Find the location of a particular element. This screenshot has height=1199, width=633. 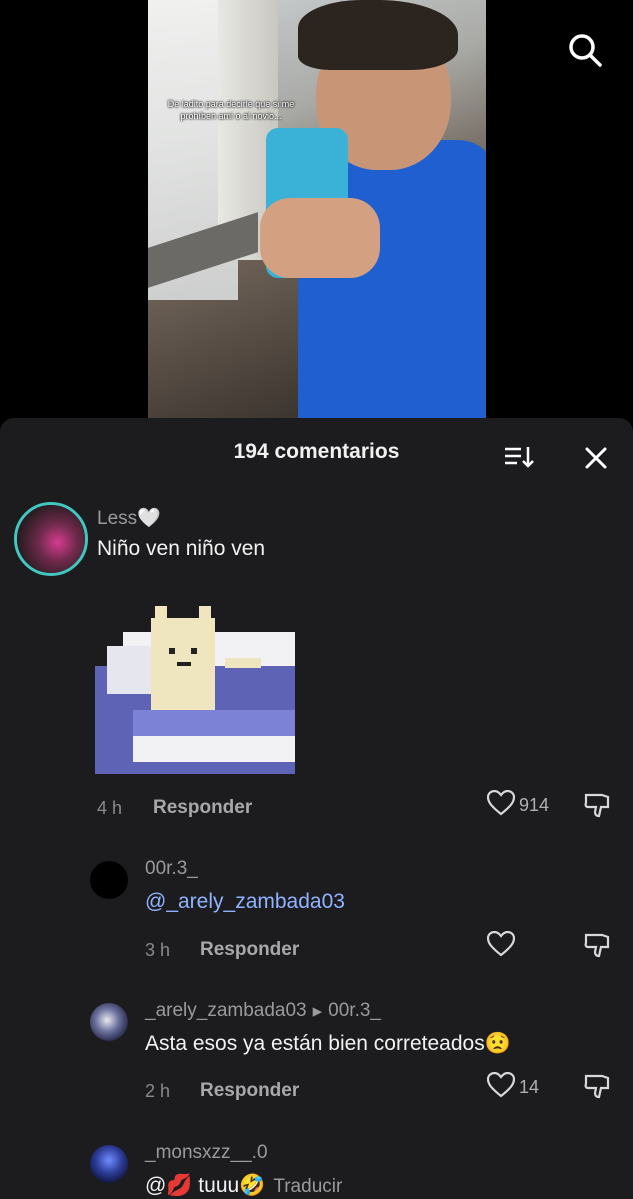

reply-to-arrow: ▸ is located at coordinates (317, 1011).